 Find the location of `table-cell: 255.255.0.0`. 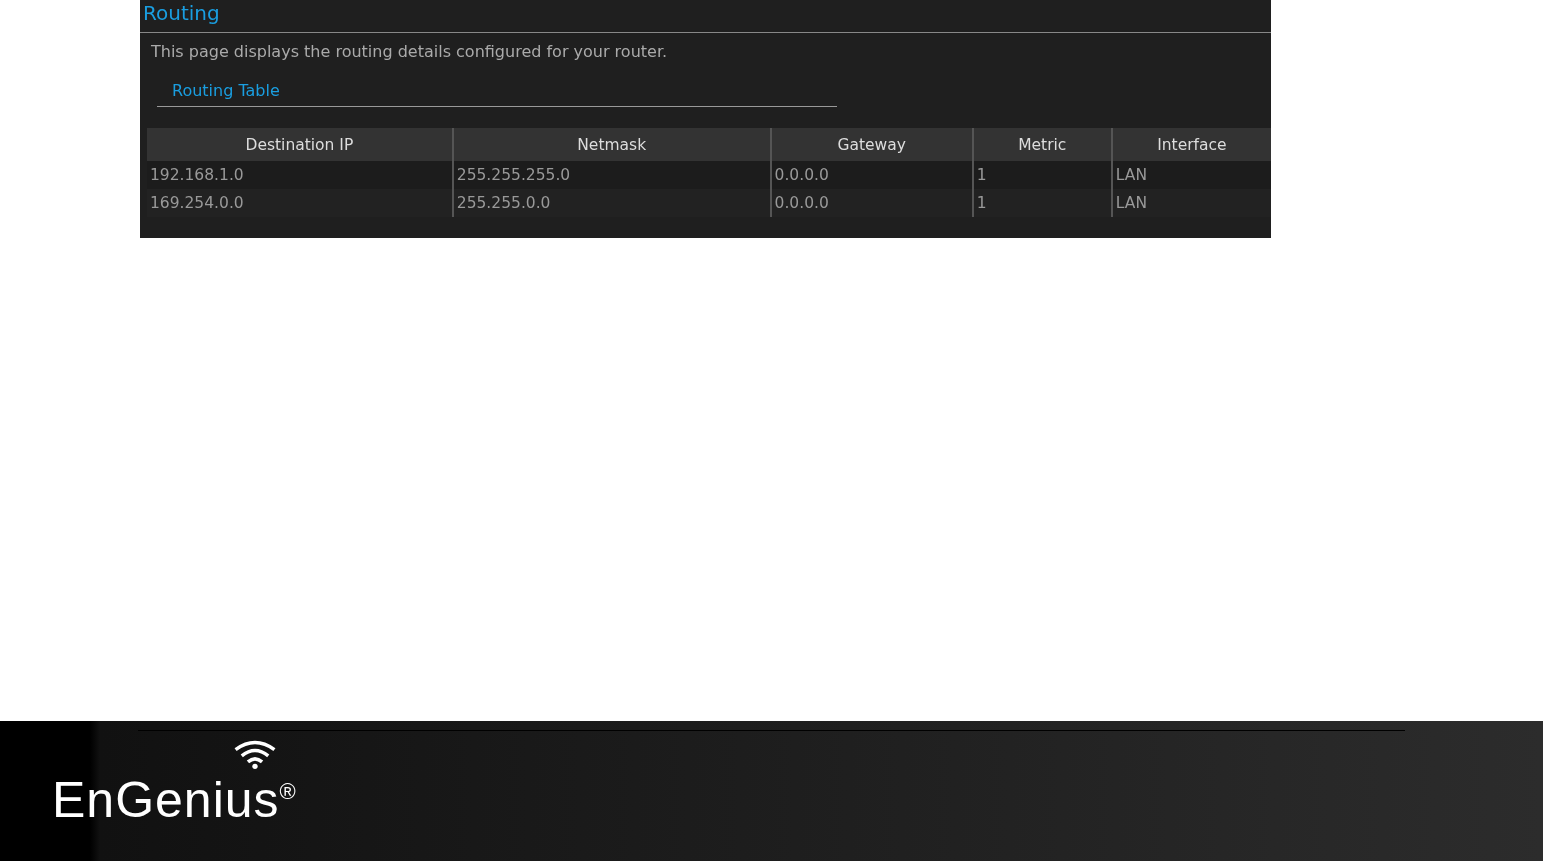

table-cell: 255.255.0.0 is located at coordinates (611, 203).